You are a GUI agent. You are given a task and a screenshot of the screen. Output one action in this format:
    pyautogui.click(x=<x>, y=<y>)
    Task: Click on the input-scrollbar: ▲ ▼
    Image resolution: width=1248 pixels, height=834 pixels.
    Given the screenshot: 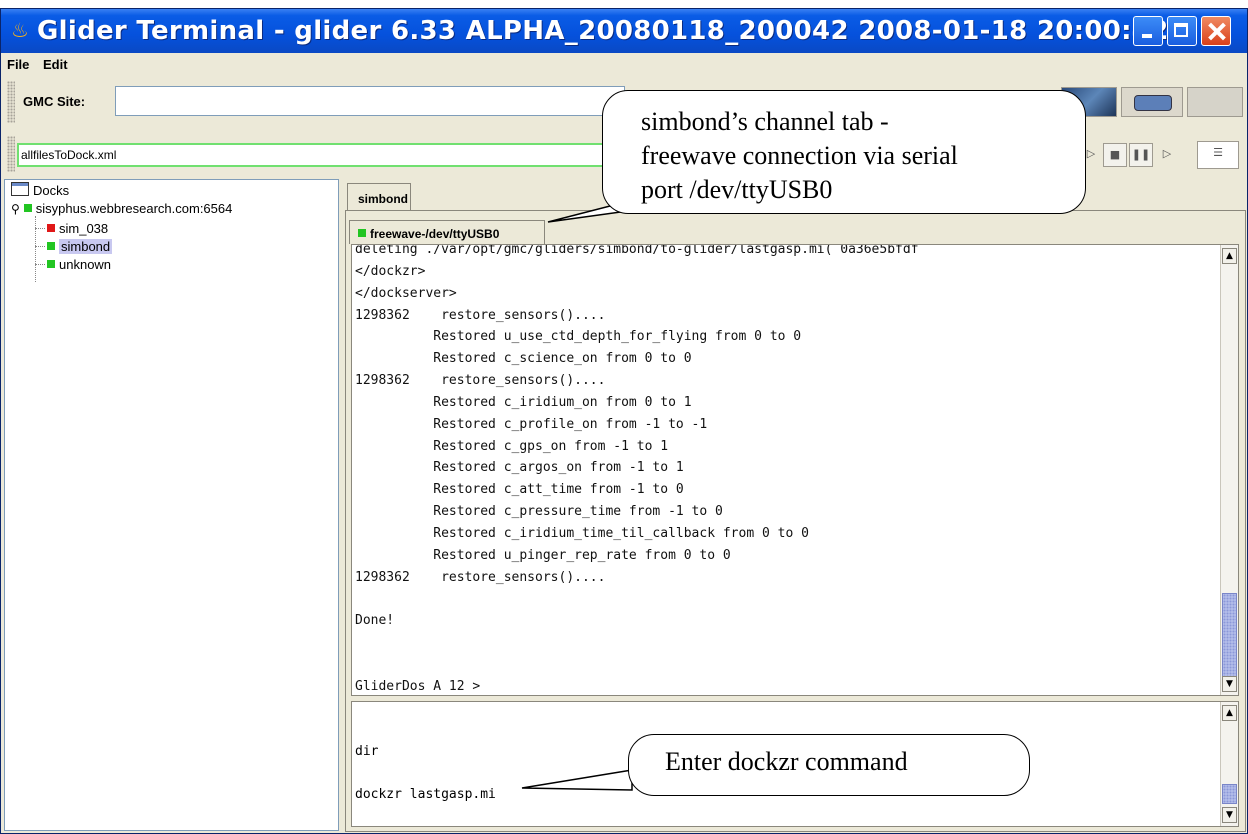 What is the action you would take?
    pyautogui.click(x=1229, y=764)
    